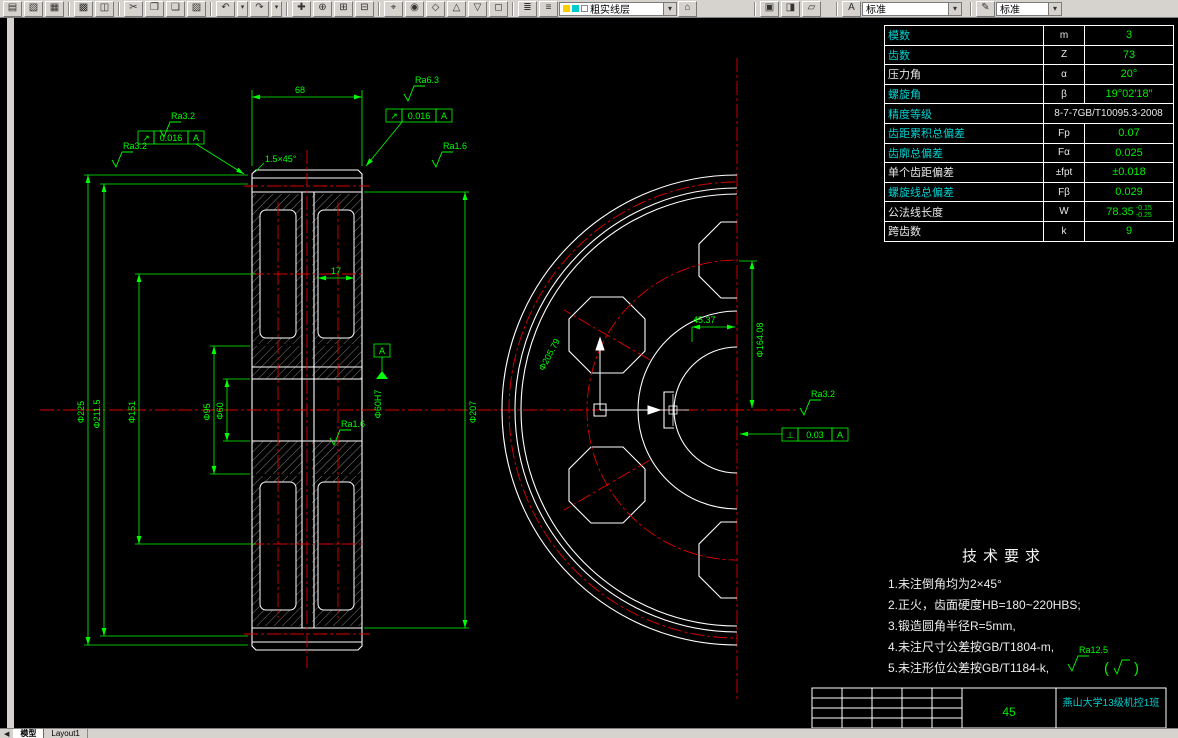 This screenshot has width=1178, height=738. What do you see at coordinates (1064, 172) in the screenshot?
I see `param-symbol: ±fpt` at bounding box center [1064, 172].